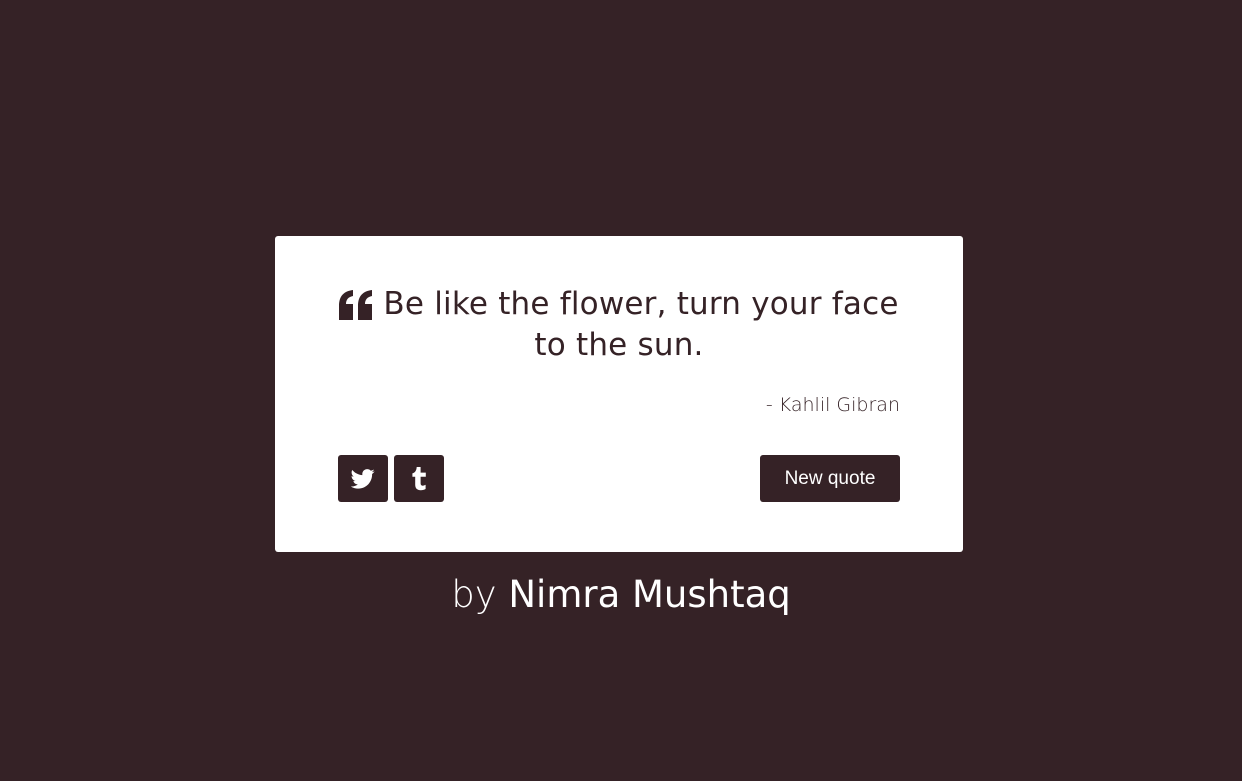 The height and width of the screenshot is (781, 1242). I want to click on credit-name: Nimra Mushtaq, so click(649, 594).